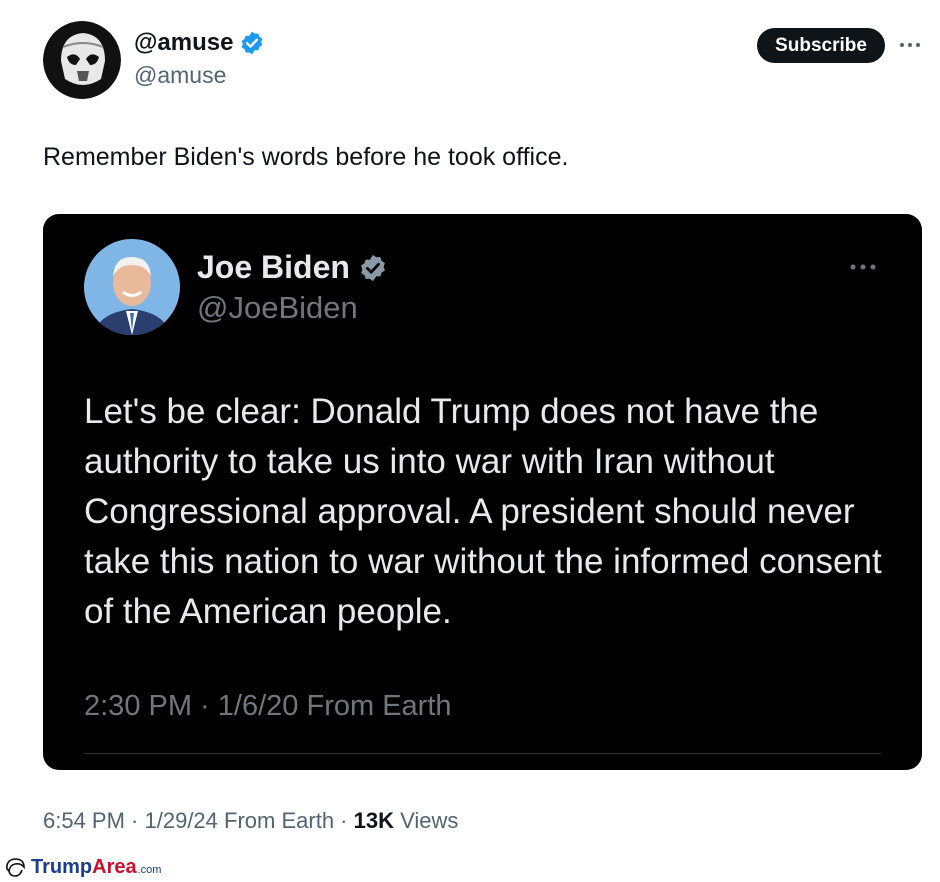 This screenshot has height=882, width=940. What do you see at coordinates (273, 267) in the screenshot?
I see `quoted-author-name: Joe Biden` at bounding box center [273, 267].